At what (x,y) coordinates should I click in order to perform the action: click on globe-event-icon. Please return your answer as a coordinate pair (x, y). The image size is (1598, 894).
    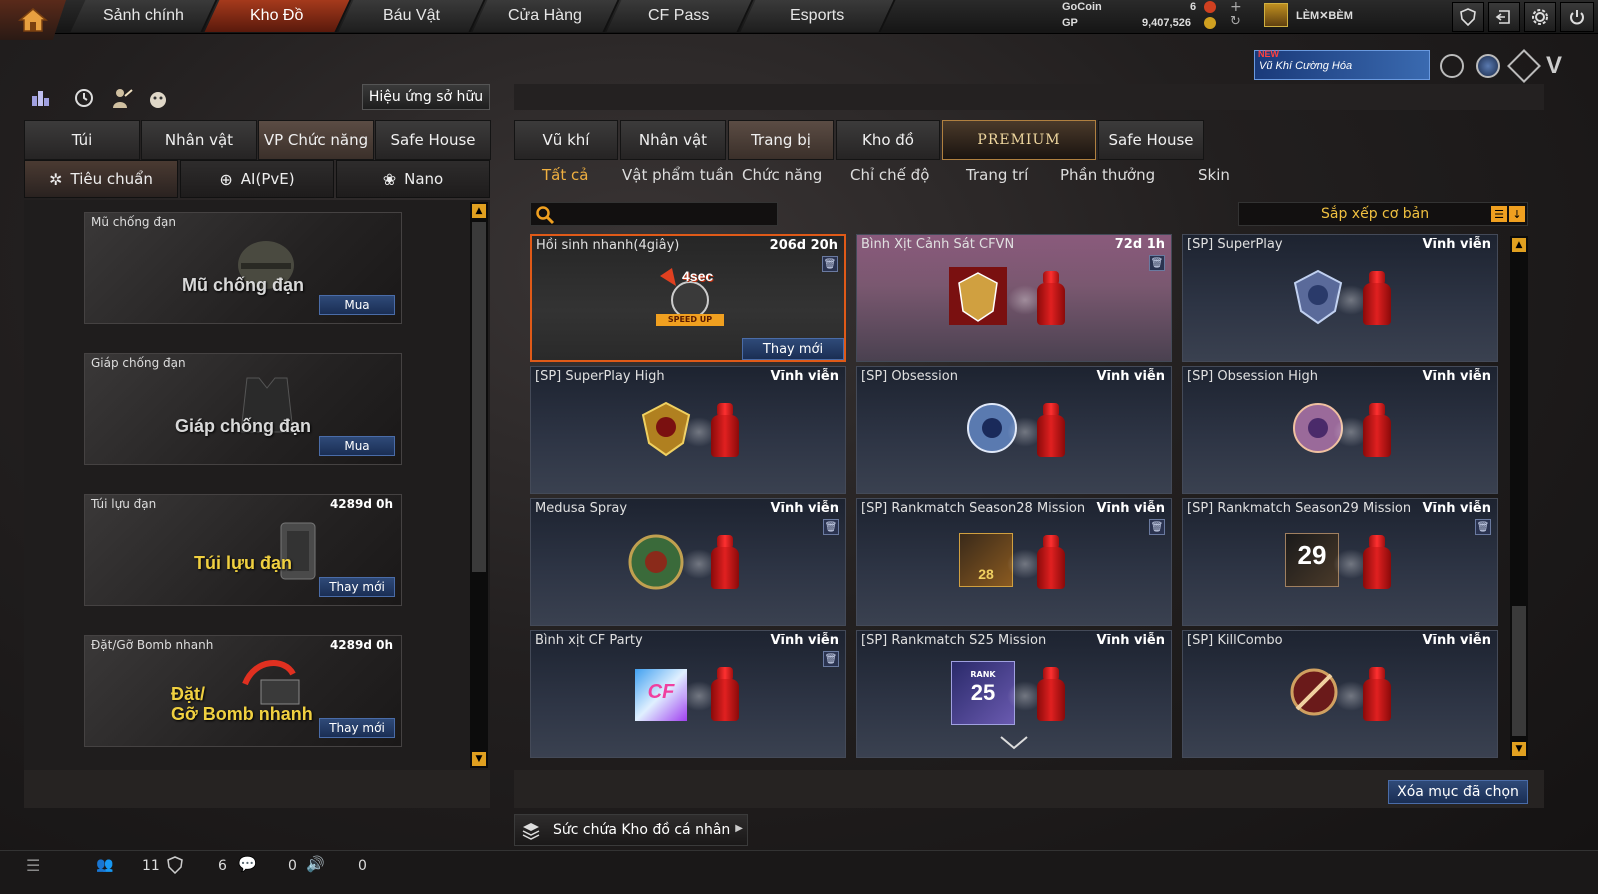
    Looking at the image, I should click on (1488, 66).